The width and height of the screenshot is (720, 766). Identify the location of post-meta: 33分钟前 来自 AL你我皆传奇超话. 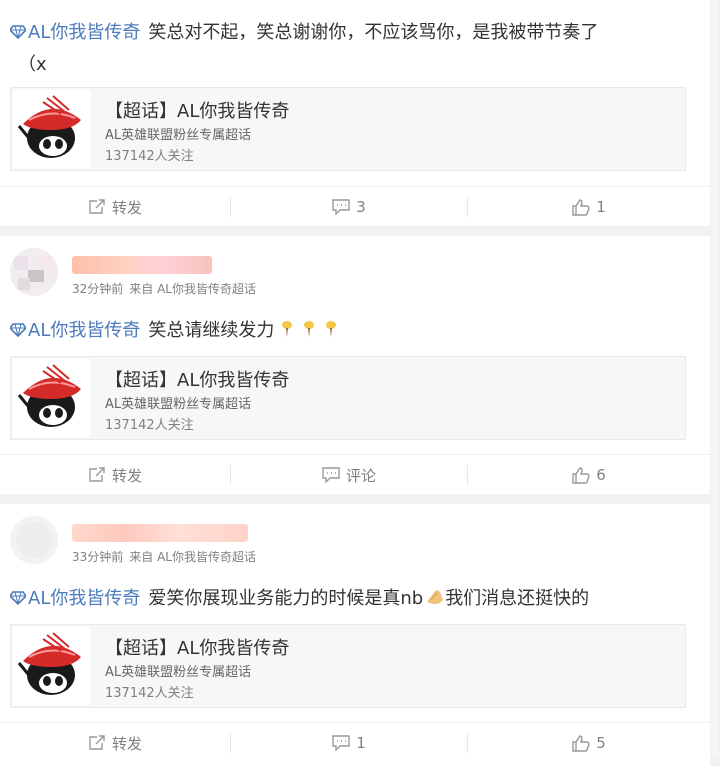
(167, 556).